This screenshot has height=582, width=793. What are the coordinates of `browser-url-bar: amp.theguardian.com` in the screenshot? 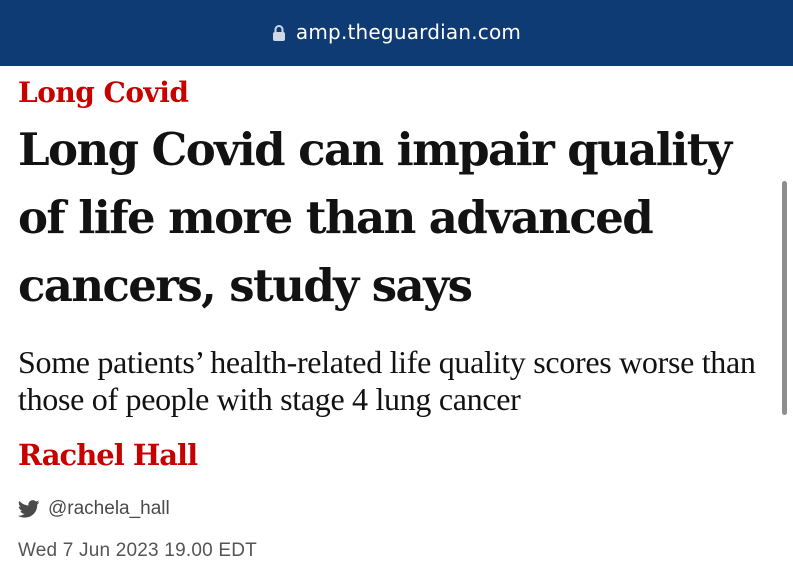 It's located at (396, 33).